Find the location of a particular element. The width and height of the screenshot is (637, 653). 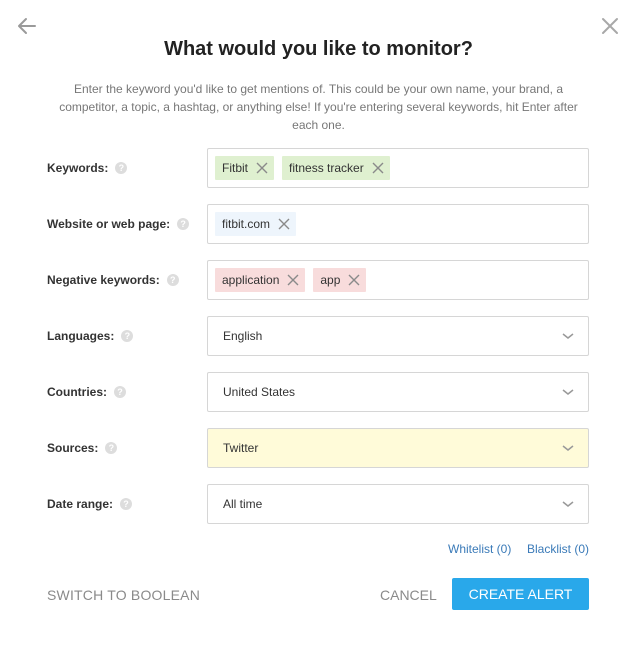

back-arrow-icon is located at coordinates (27, 26).